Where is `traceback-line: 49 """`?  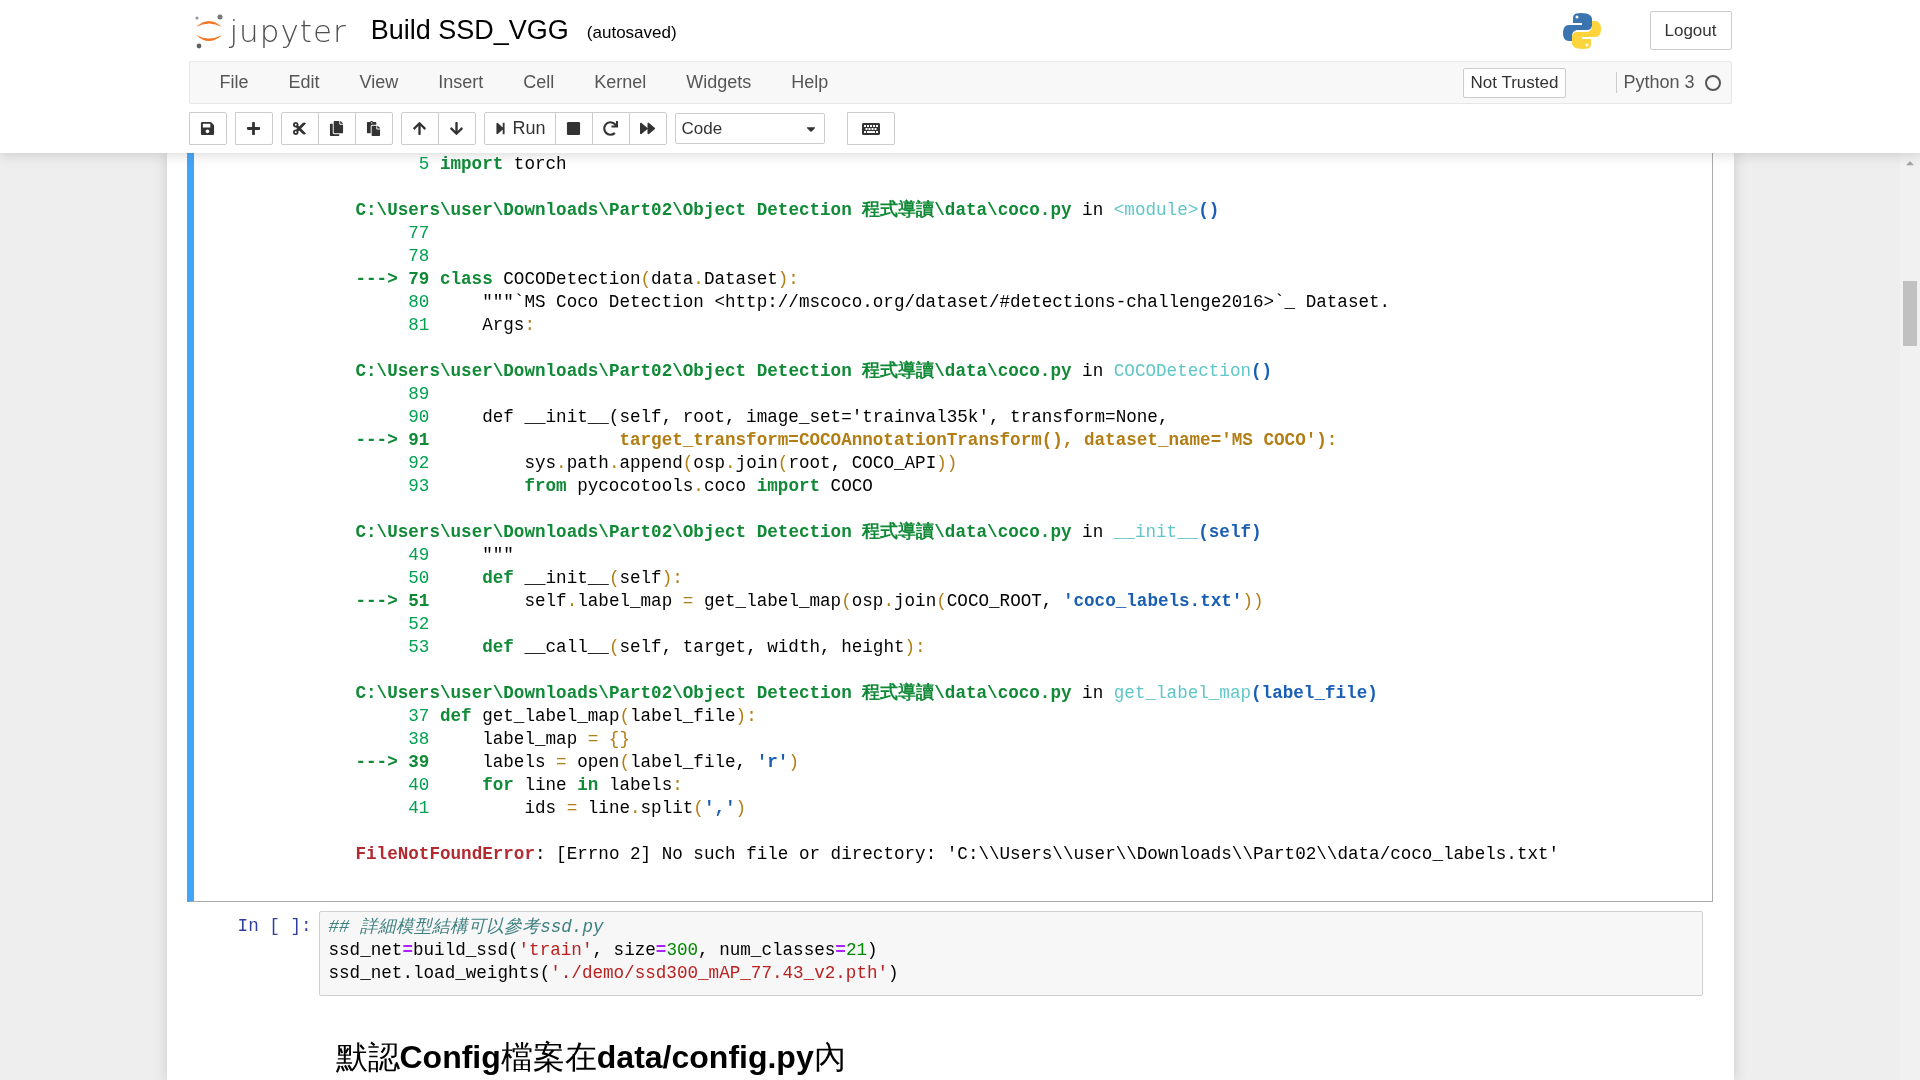
traceback-line: 49 """ is located at coordinates (461, 555).